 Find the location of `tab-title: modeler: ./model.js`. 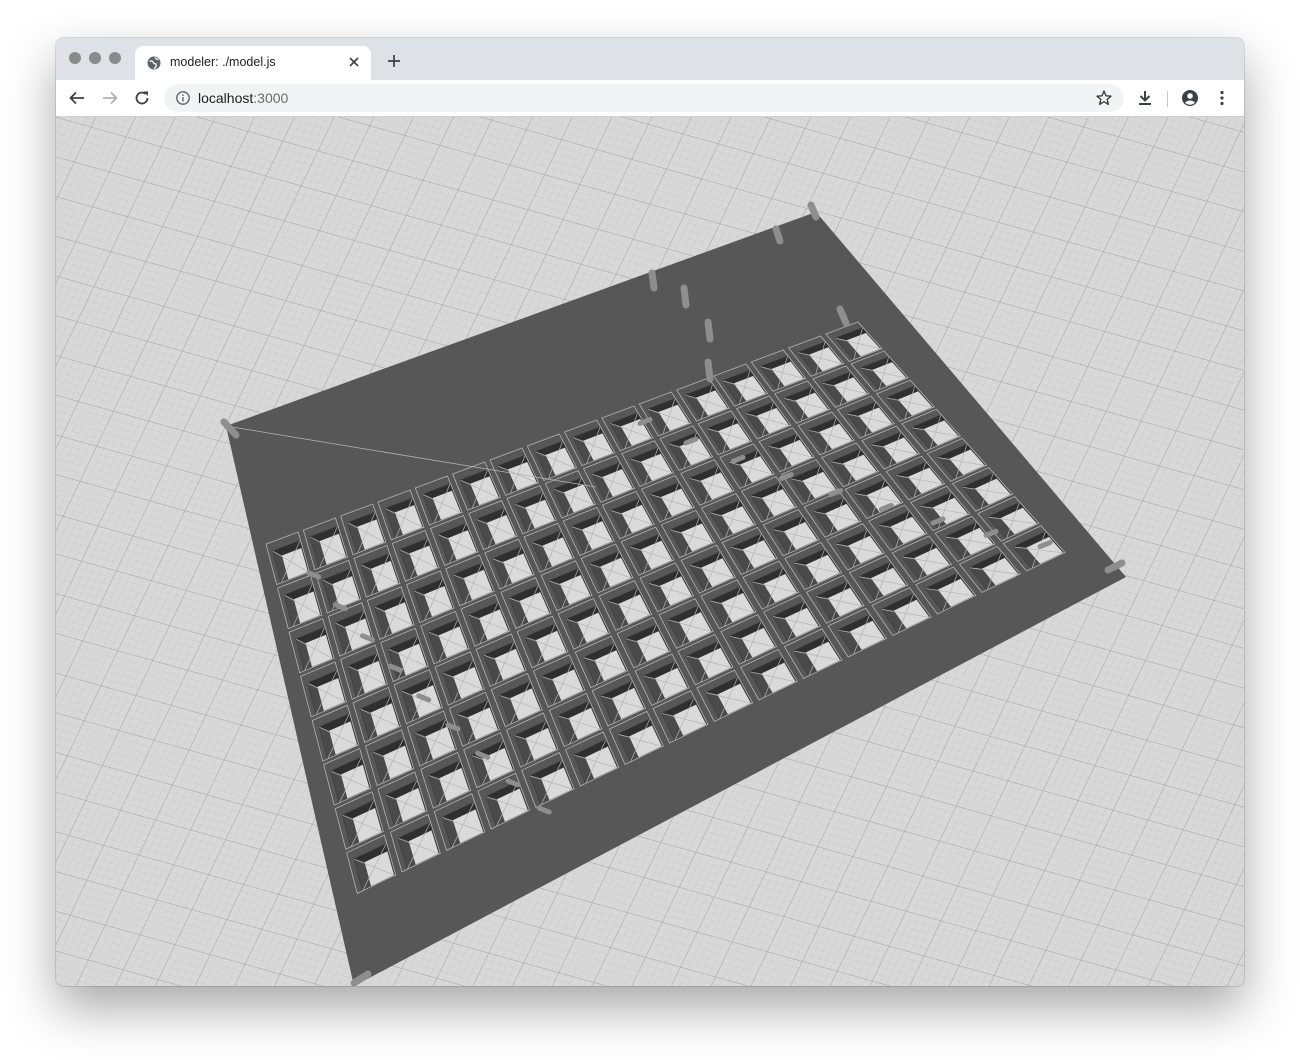

tab-title: modeler: ./model.js is located at coordinates (223, 62).